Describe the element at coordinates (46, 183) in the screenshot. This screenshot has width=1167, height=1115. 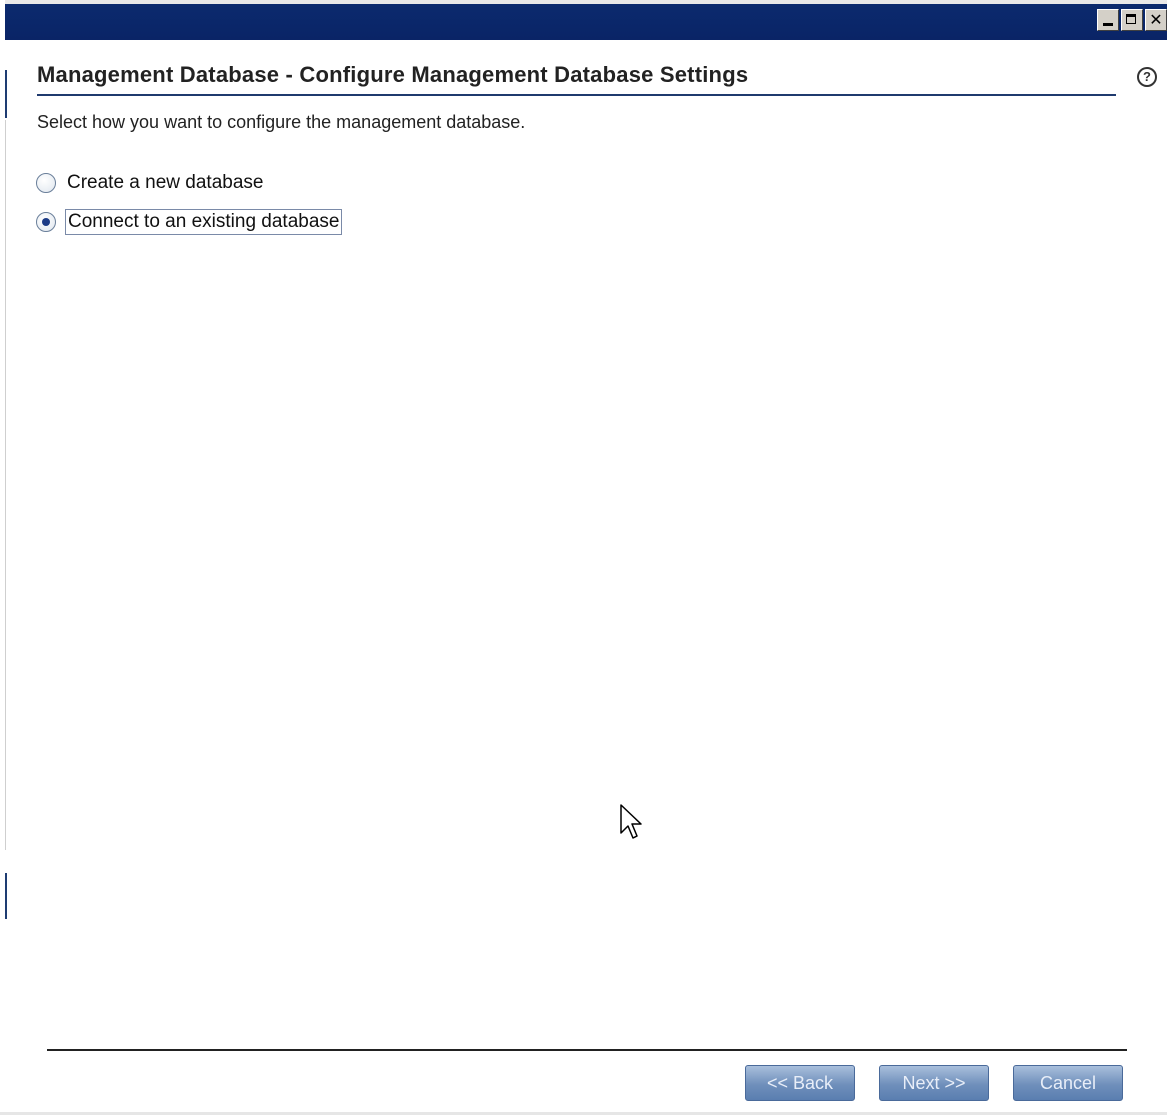
I see `radio-button` at that location.